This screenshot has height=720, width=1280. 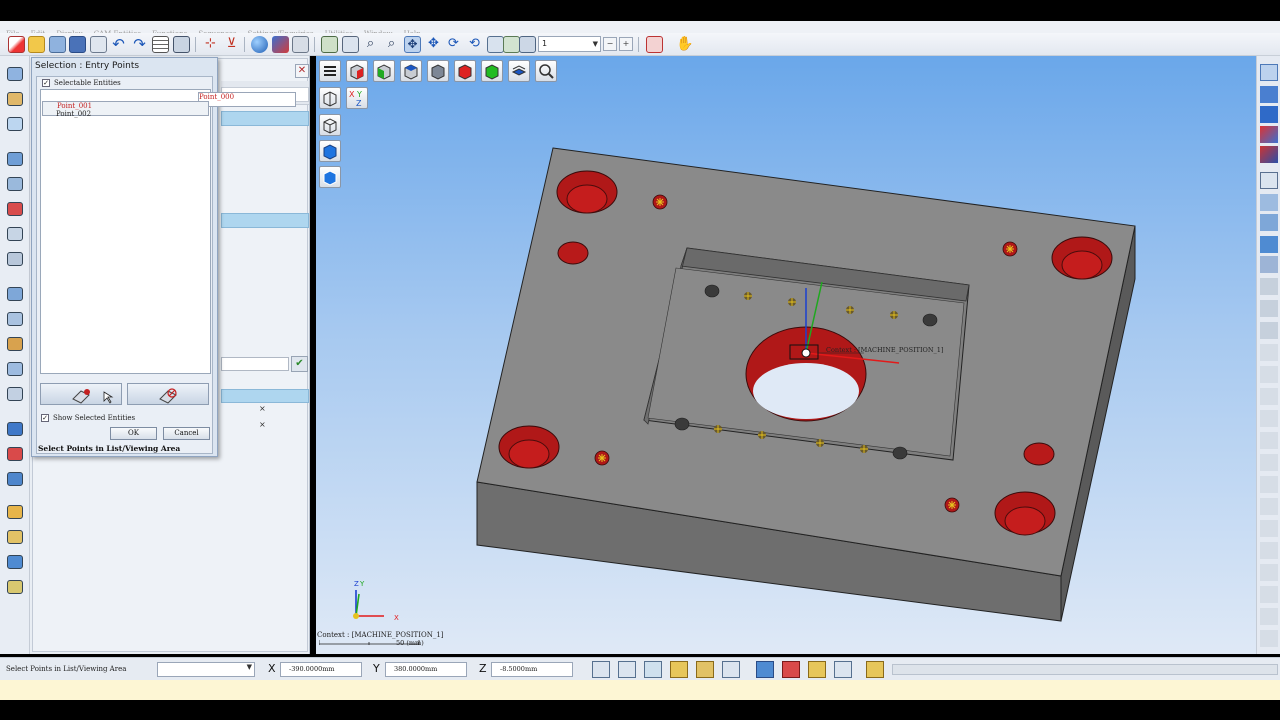 I want to click on workplane-icon, so click(x=181, y=44).